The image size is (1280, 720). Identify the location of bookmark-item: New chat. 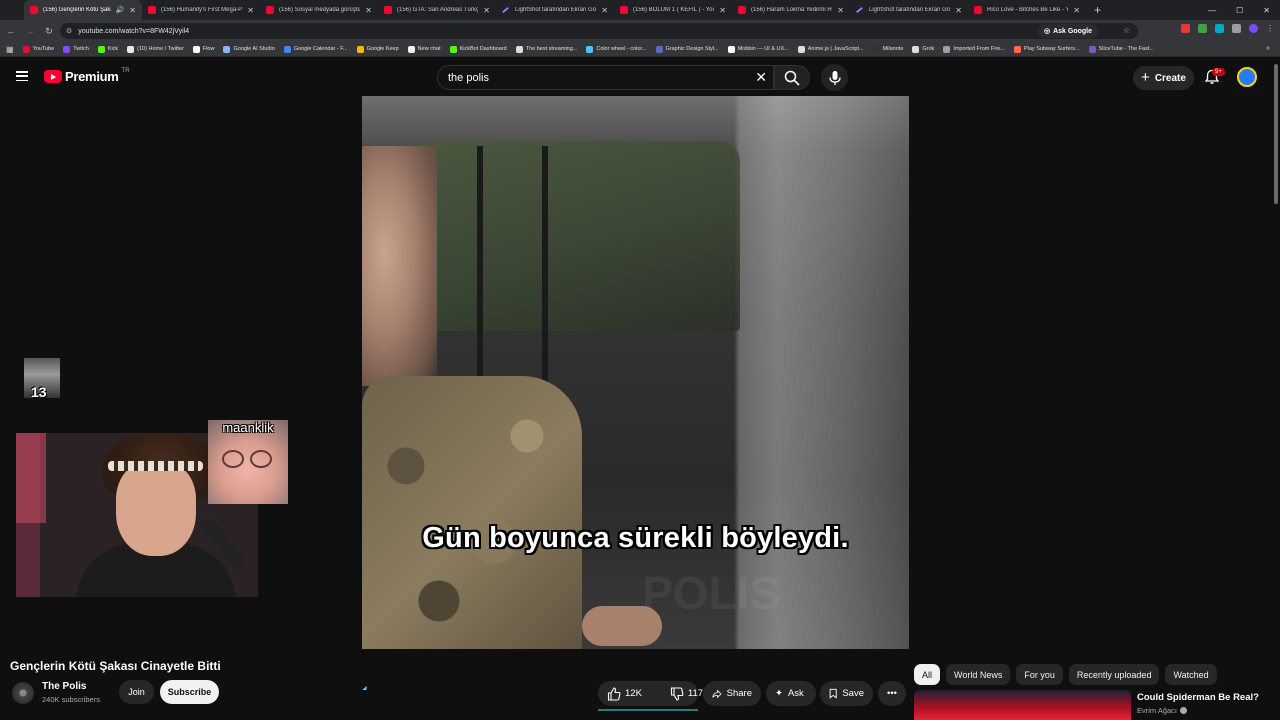
(424, 49).